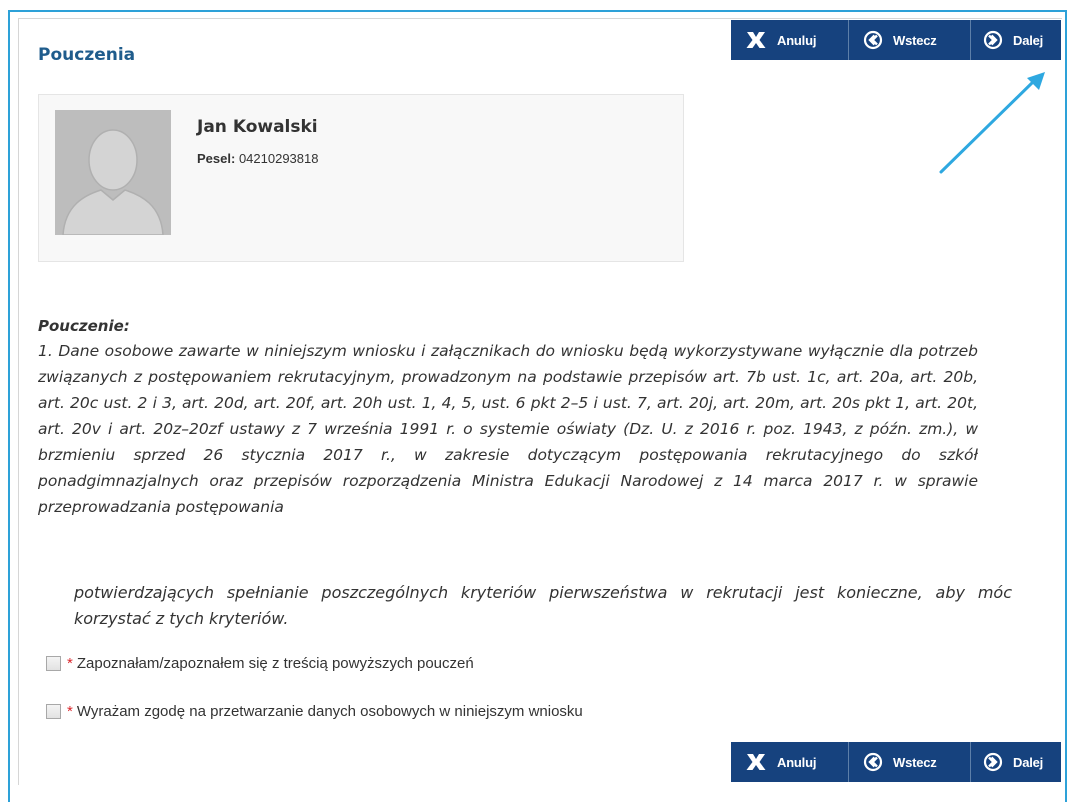  I want to click on pesel-label: Pesel:, so click(216, 158).